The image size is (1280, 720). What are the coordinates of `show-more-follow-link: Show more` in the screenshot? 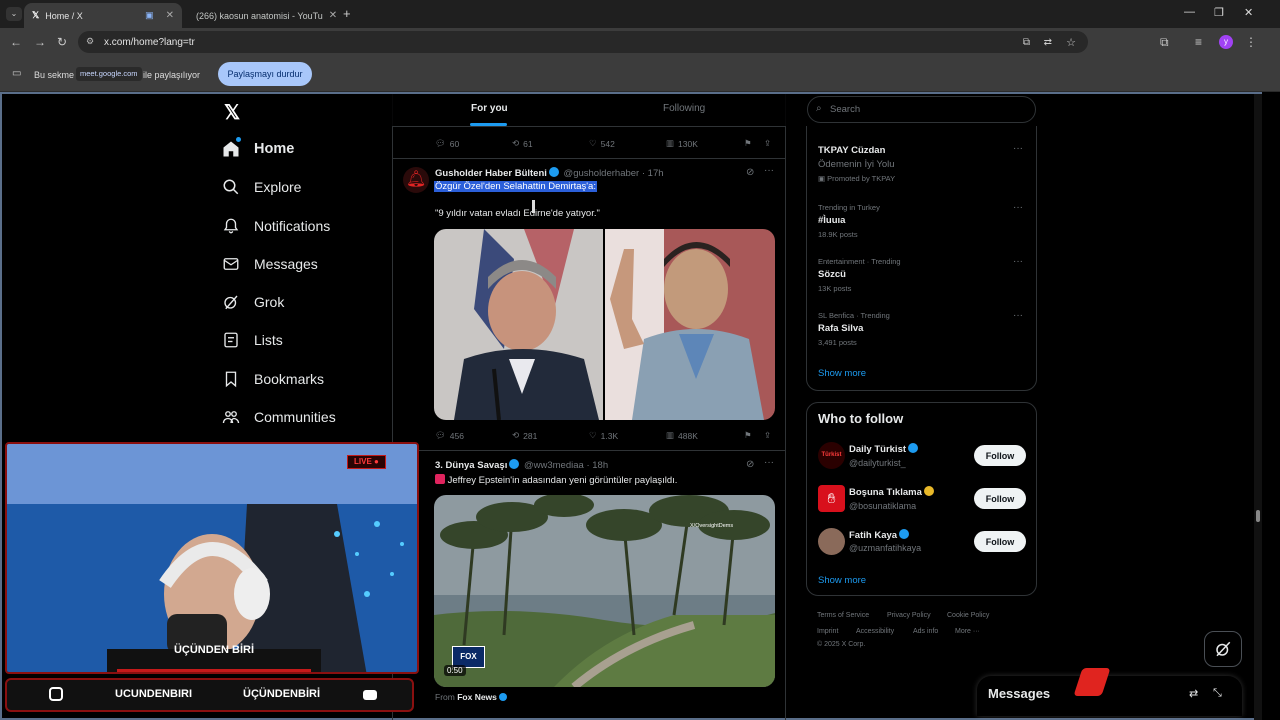 It's located at (842, 580).